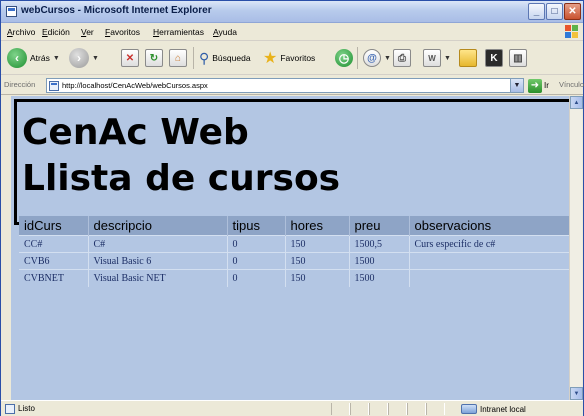 Image resolution: width=584 pixels, height=416 pixels. Describe the element at coordinates (26, 408) in the screenshot. I see `status-text: Listo` at that location.